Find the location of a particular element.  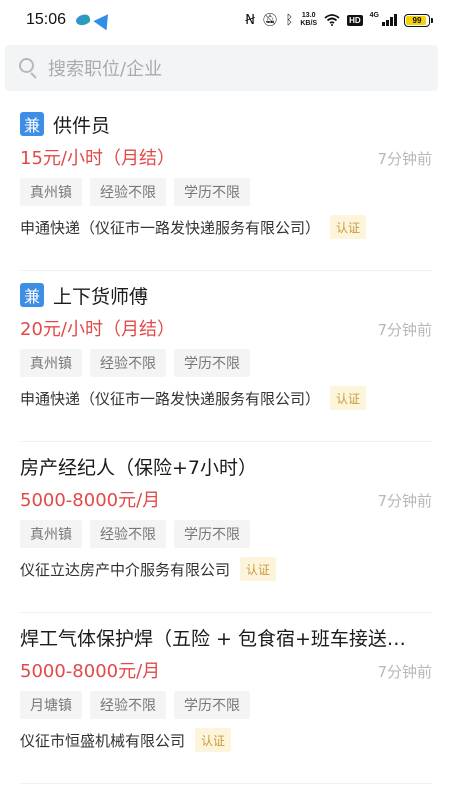

network-speed-value: 13.0 is located at coordinates (308, 15).